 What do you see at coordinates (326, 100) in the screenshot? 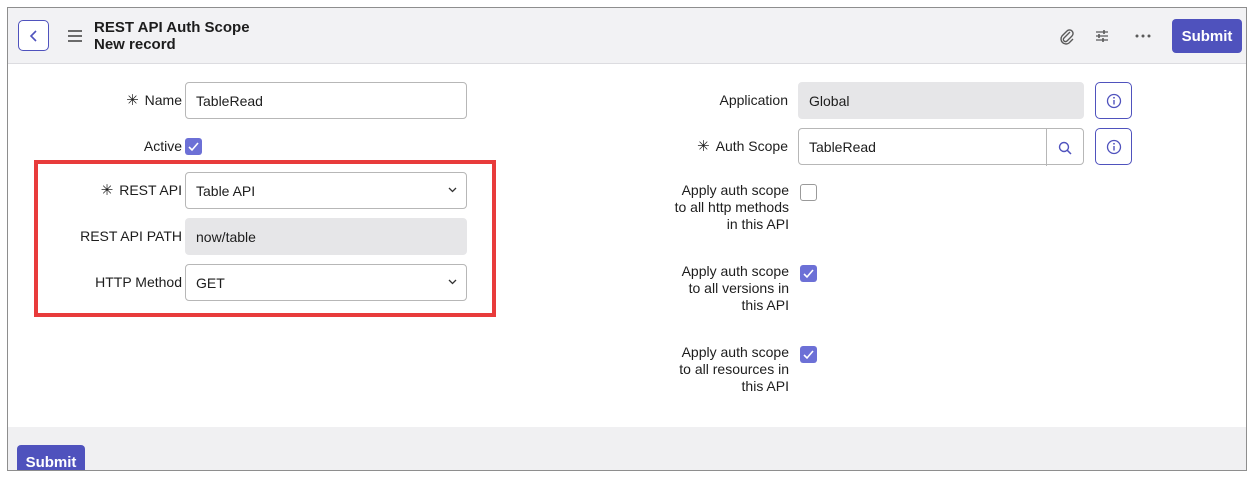
I see `name-input: TableRead` at bounding box center [326, 100].